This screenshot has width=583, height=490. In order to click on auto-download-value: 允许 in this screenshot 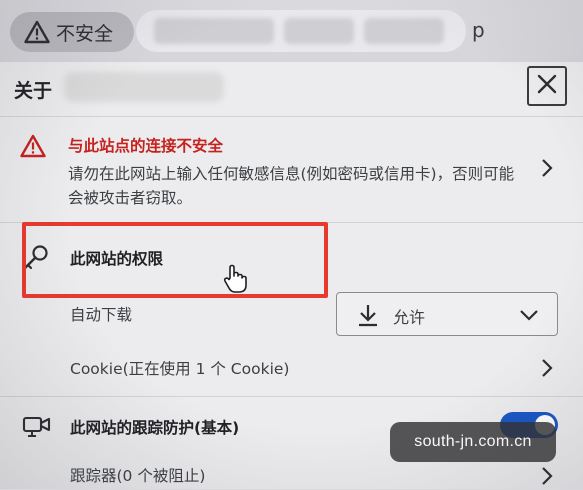, I will do `click(409, 317)`.